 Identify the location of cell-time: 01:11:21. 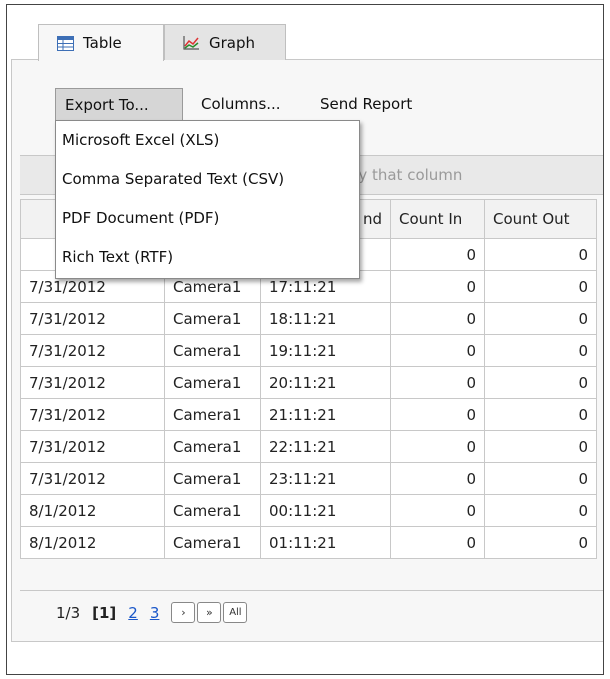
(325, 542).